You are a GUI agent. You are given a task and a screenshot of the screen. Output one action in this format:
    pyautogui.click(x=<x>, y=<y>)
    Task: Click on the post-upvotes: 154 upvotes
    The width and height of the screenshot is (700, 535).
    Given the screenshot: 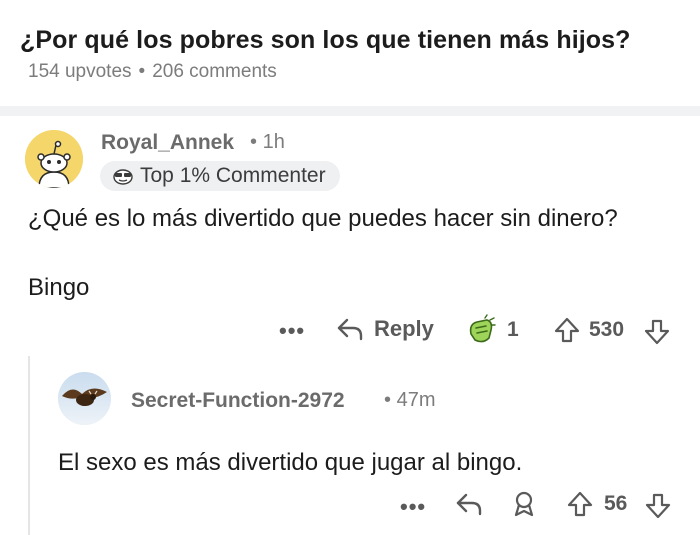 What is the action you would take?
    pyautogui.click(x=80, y=71)
    